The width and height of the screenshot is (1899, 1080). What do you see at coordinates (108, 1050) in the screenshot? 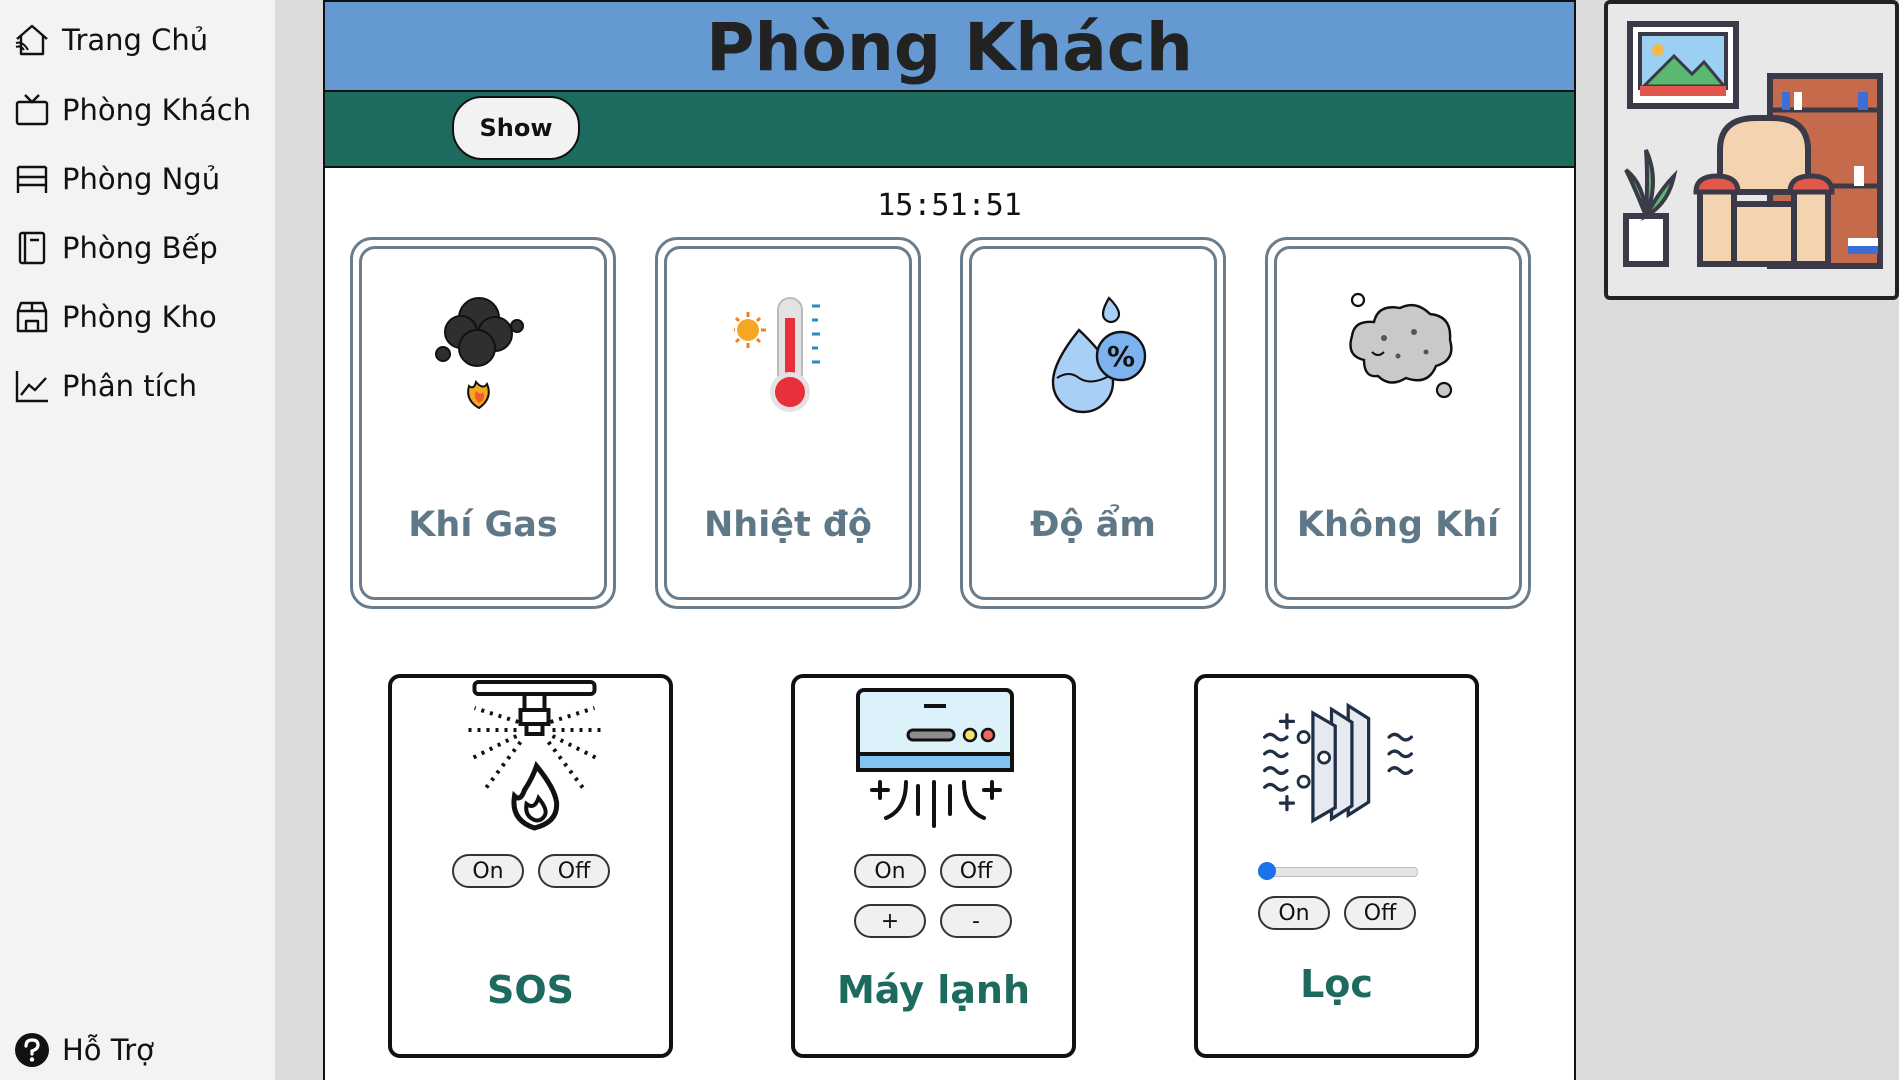
I see `help-label: Hỗ Trợ` at bounding box center [108, 1050].